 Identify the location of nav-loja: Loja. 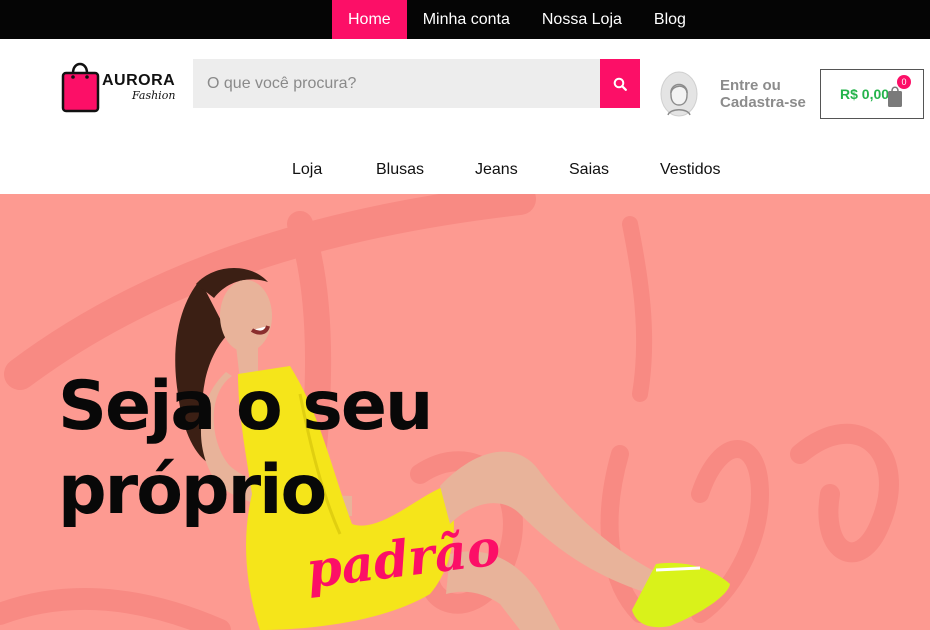
(307, 170).